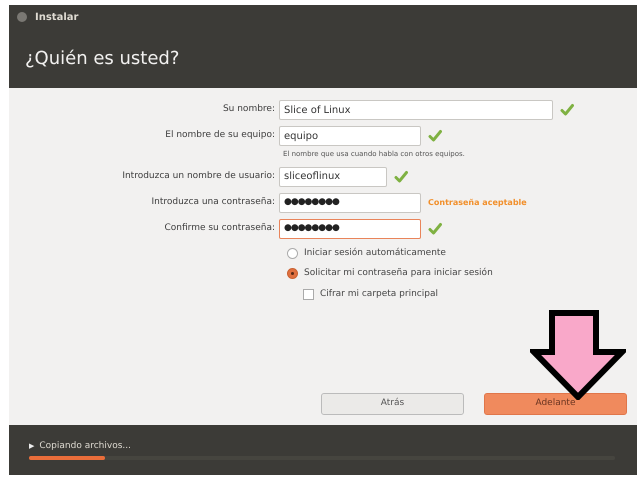 The width and height of the screenshot is (637, 497). Describe the element at coordinates (22, 17) in the screenshot. I see `close-icon` at that location.